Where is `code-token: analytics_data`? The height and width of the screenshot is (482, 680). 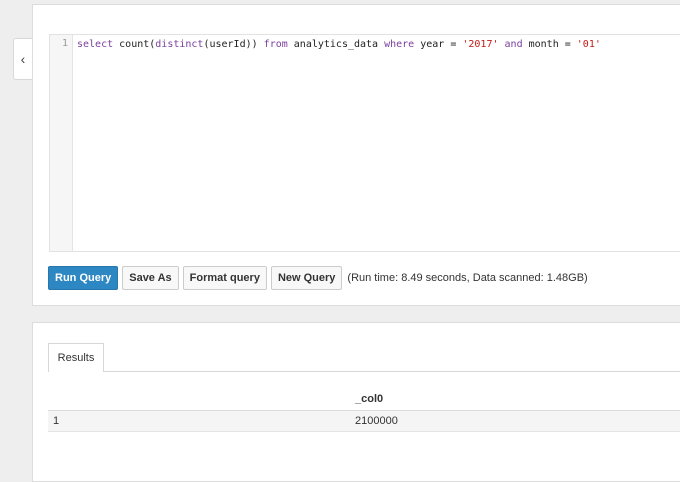
code-token: analytics_data is located at coordinates (336, 44).